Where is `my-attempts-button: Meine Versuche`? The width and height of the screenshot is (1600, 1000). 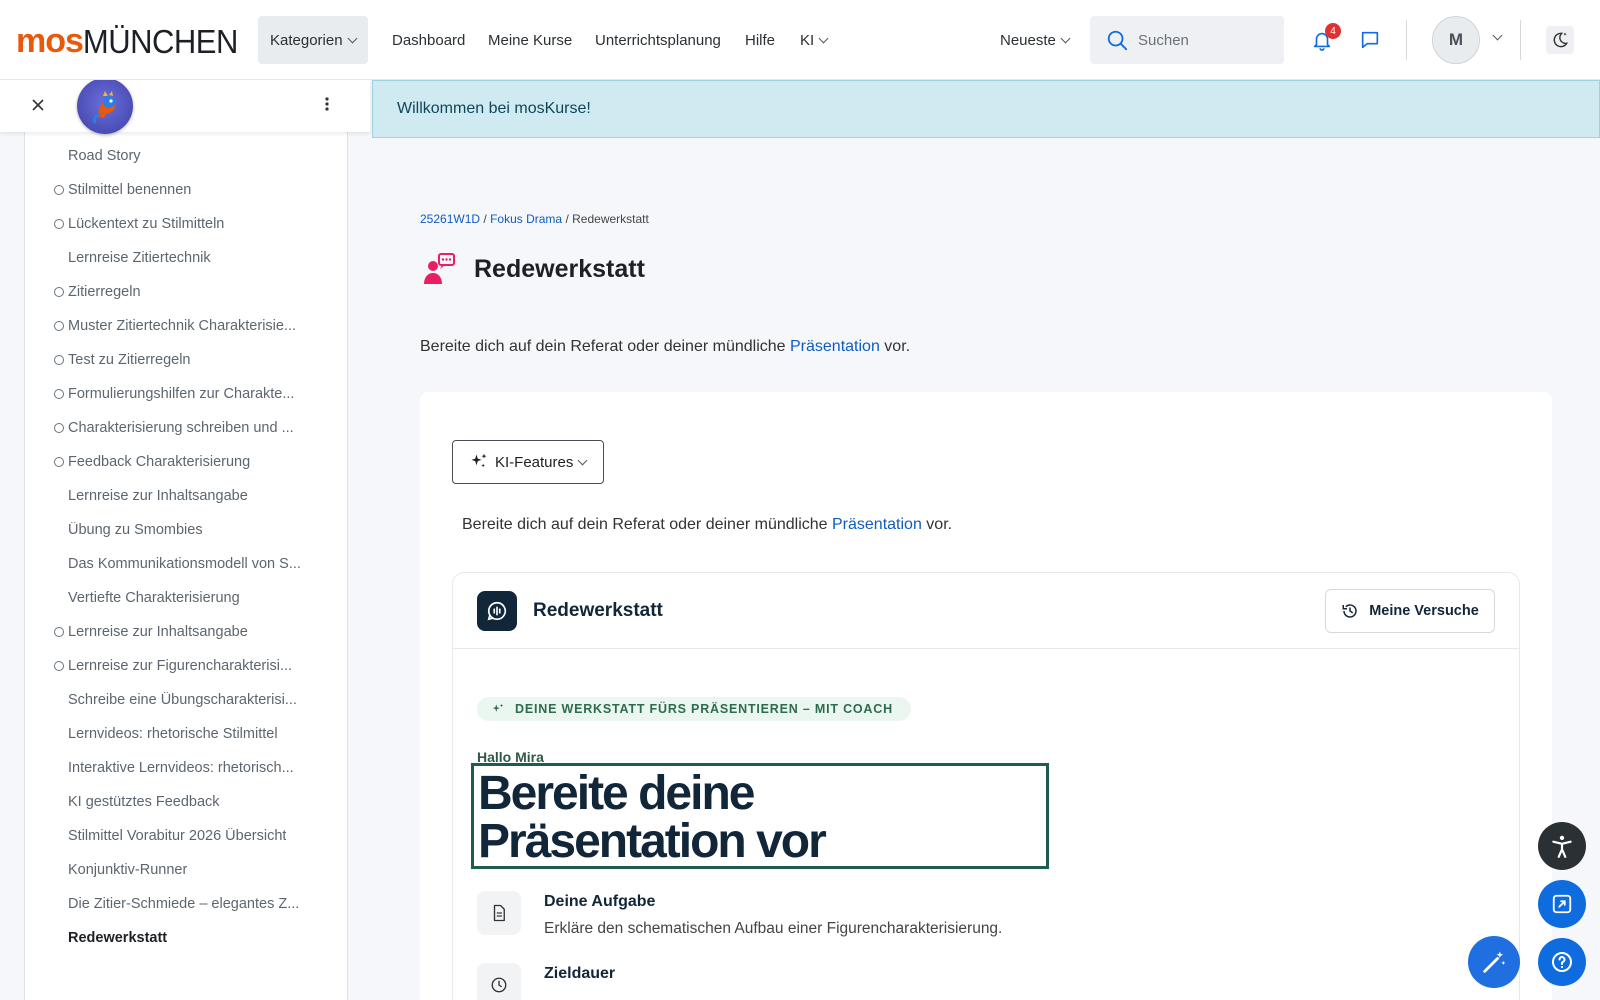 my-attempts-button: Meine Versuche is located at coordinates (1410, 611).